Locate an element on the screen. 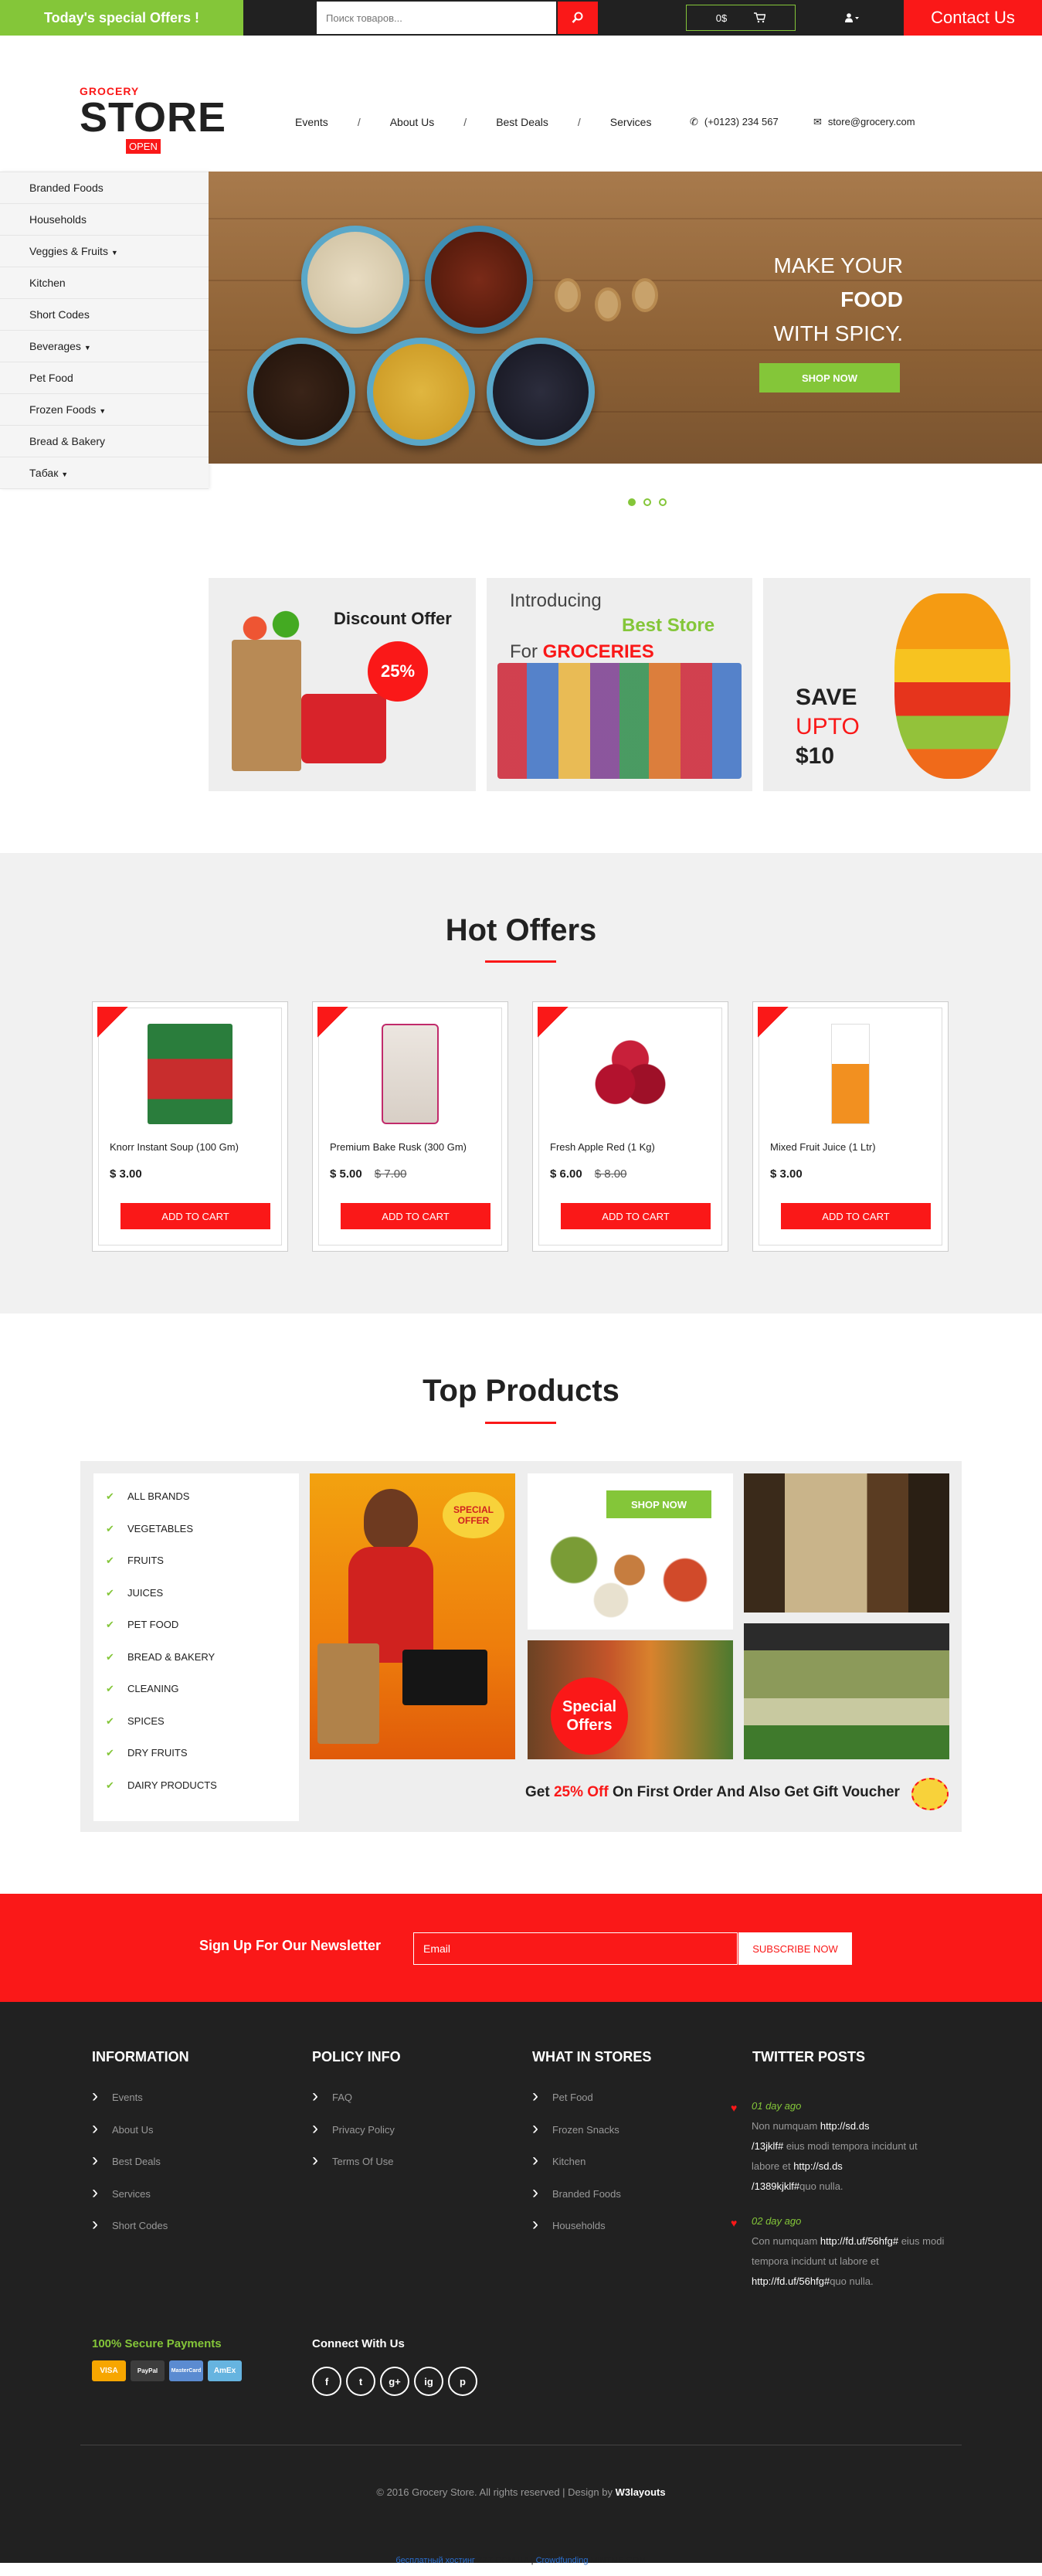 This screenshot has height=2576, width=1042. email-contact: ✉ store@grocery.com is located at coordinates (864, 122).